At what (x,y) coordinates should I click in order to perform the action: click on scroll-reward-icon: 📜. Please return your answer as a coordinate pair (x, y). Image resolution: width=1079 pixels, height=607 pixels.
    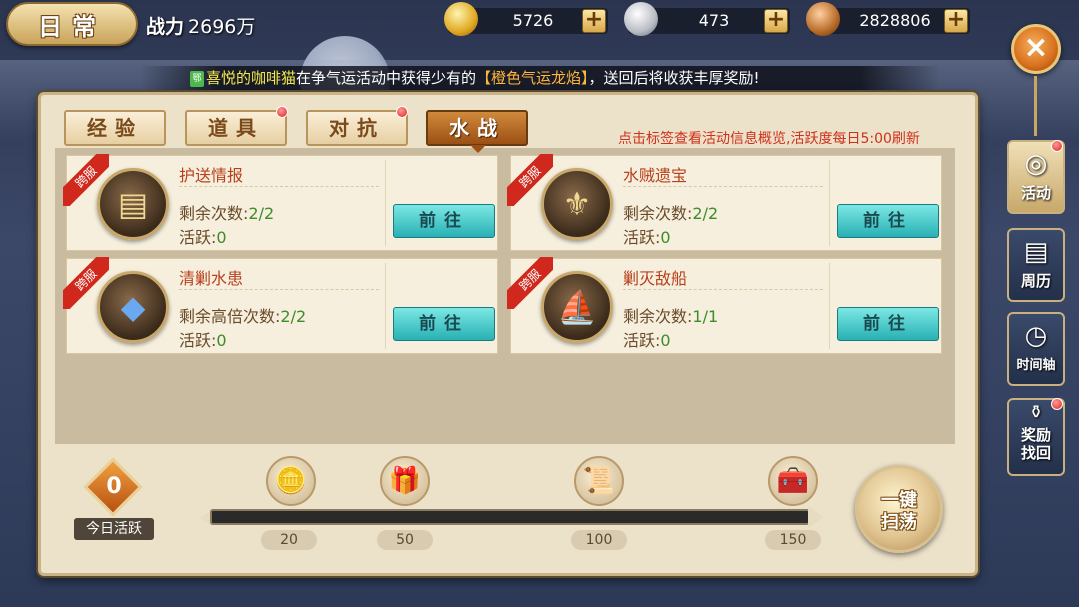
    Looking at the image, I should click on (599, 481).